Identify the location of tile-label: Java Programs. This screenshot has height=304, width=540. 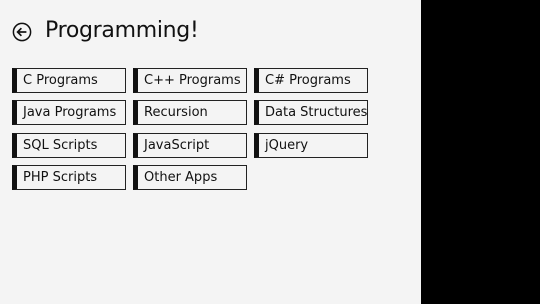
(70, 112).